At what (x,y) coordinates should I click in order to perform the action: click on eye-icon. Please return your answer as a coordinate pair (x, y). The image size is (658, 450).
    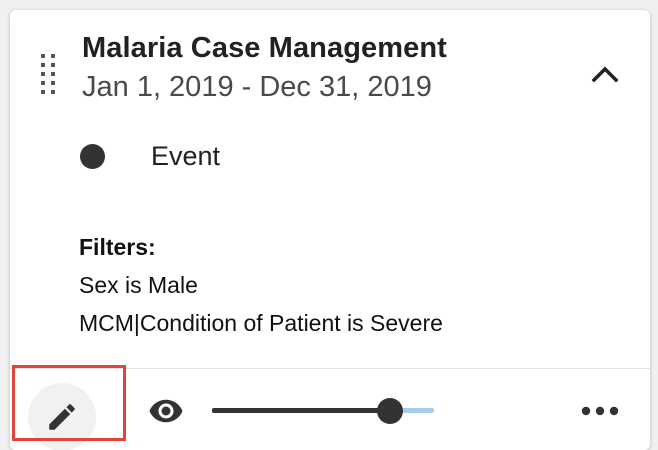
    Looking at the image, I should click on (166, 411).